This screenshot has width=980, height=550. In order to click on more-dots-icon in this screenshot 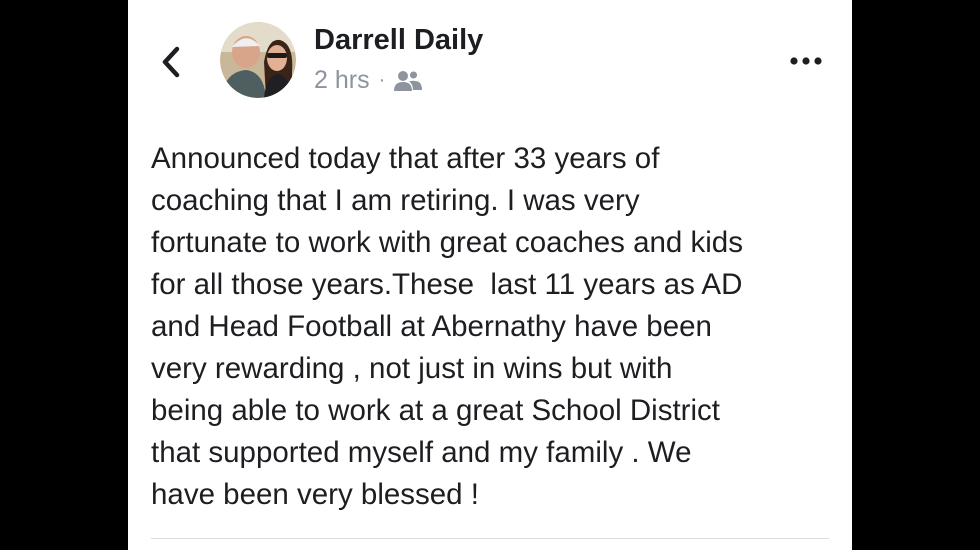, I will do `click(806, 61)`.